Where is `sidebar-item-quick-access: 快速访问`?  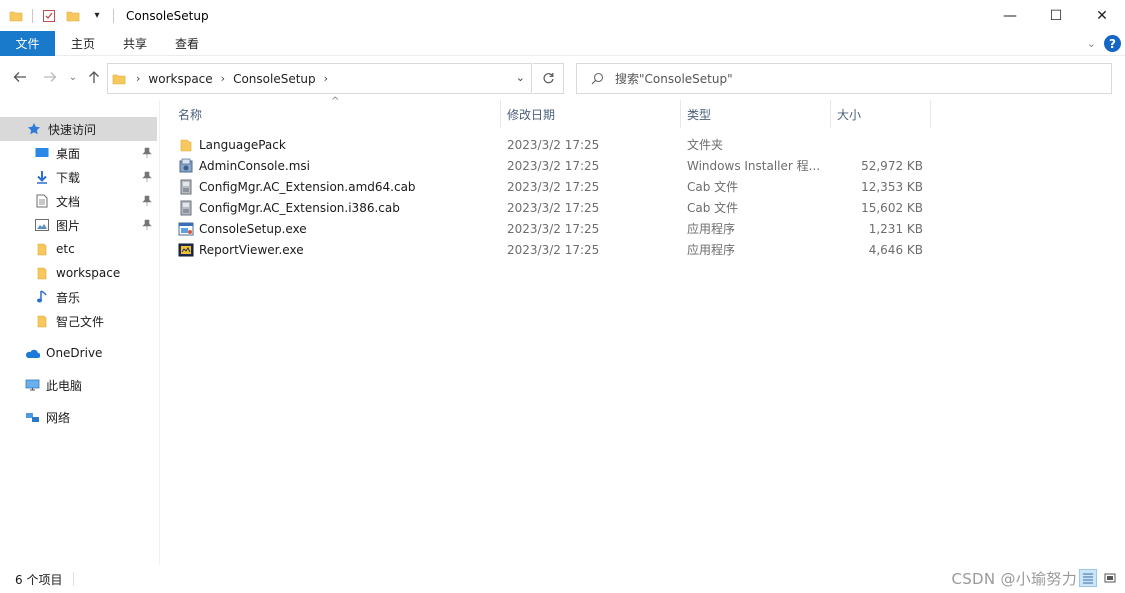 sidebar-item-quick-access: 快速访问 is located at coordinates (78, 129).